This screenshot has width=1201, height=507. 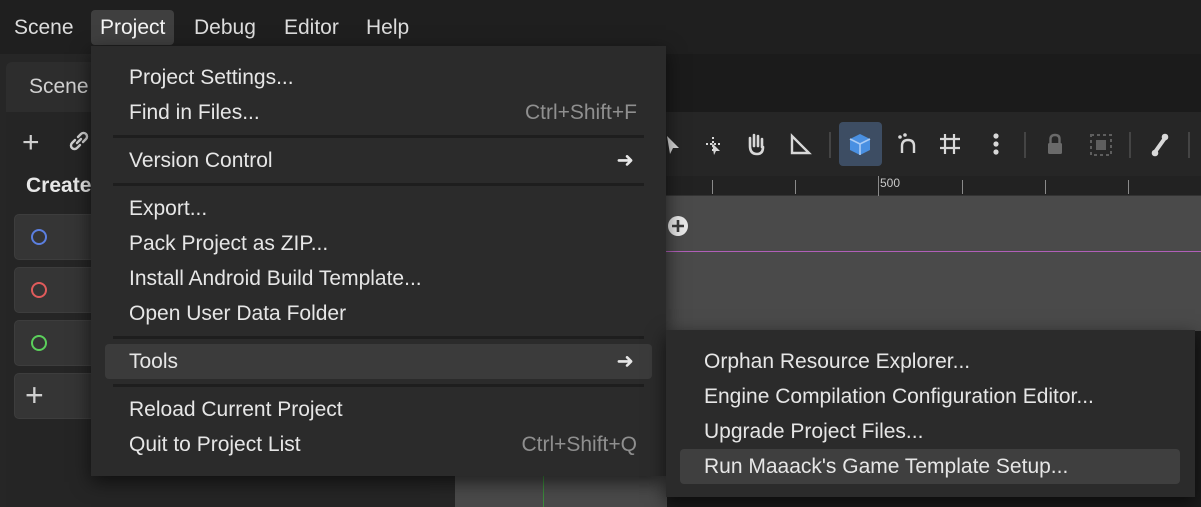 What do you see at coordinates (996, 144) in the screenshot?
I see `more-options-icon` at bounding box center [996, 144].